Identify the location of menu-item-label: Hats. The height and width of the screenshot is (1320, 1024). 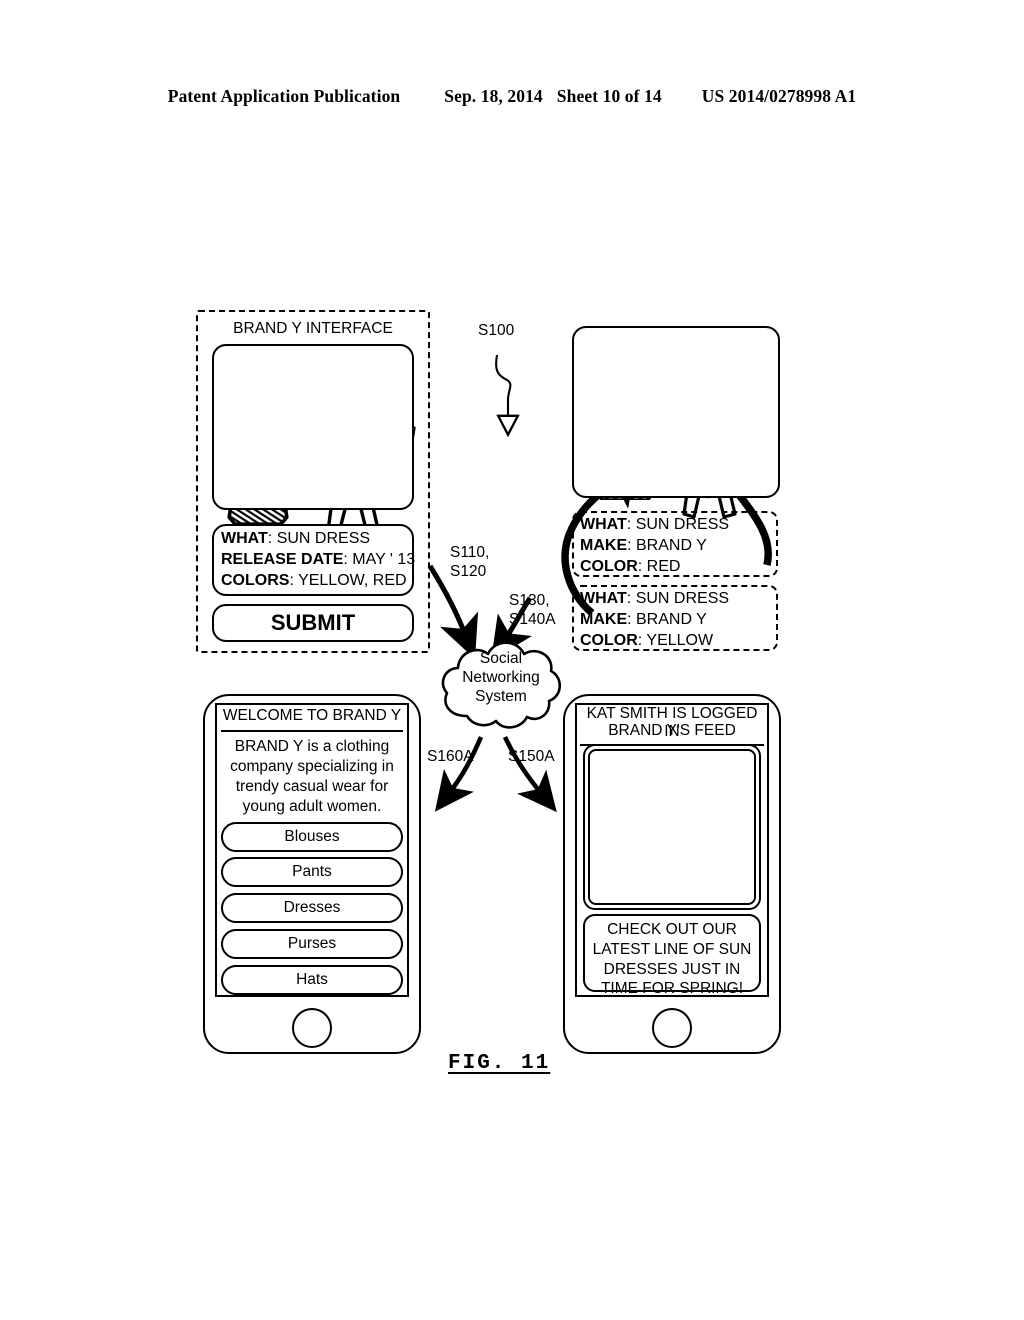
(312, 979).